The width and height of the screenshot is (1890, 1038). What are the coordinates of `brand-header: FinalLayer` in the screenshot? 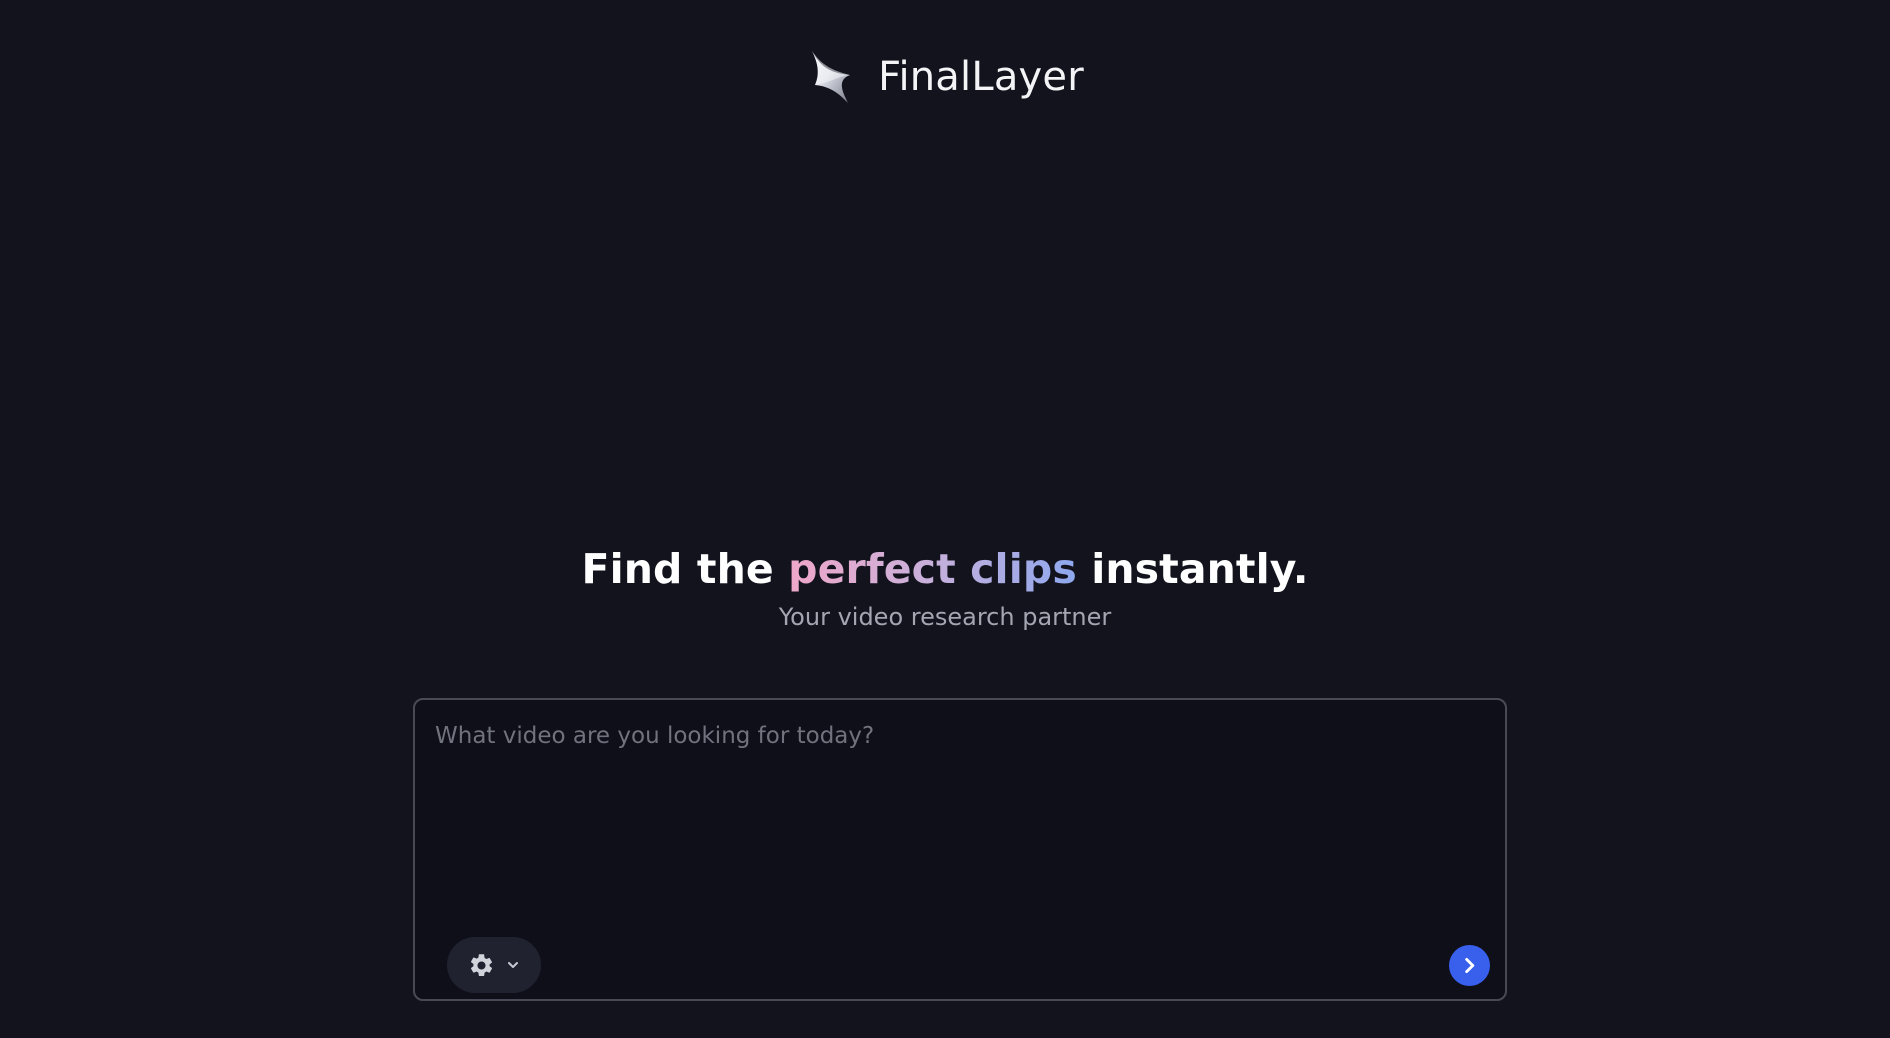 It's located at (945, 77).